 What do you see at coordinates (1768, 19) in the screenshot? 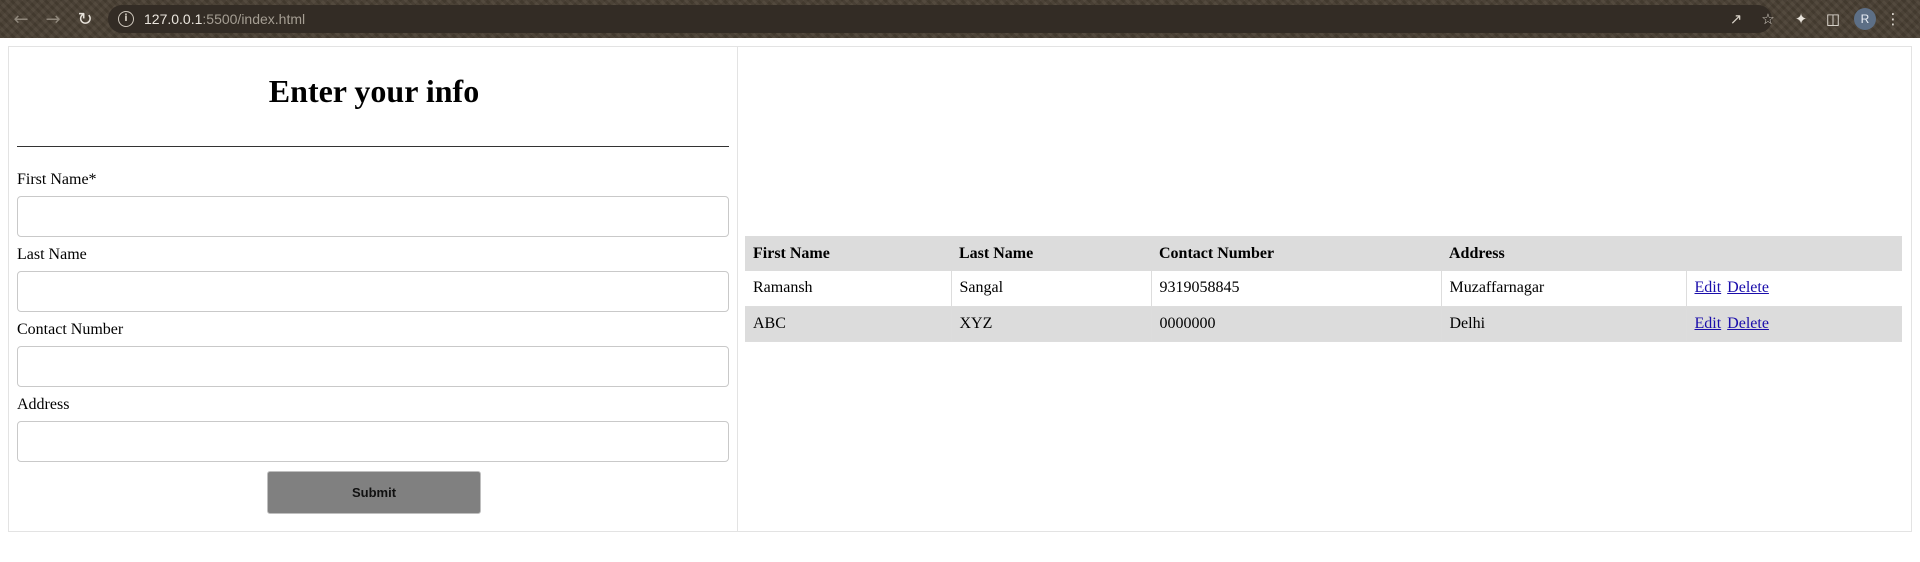
I see `star-icon: ☆` at bounding box center [1768, 19].